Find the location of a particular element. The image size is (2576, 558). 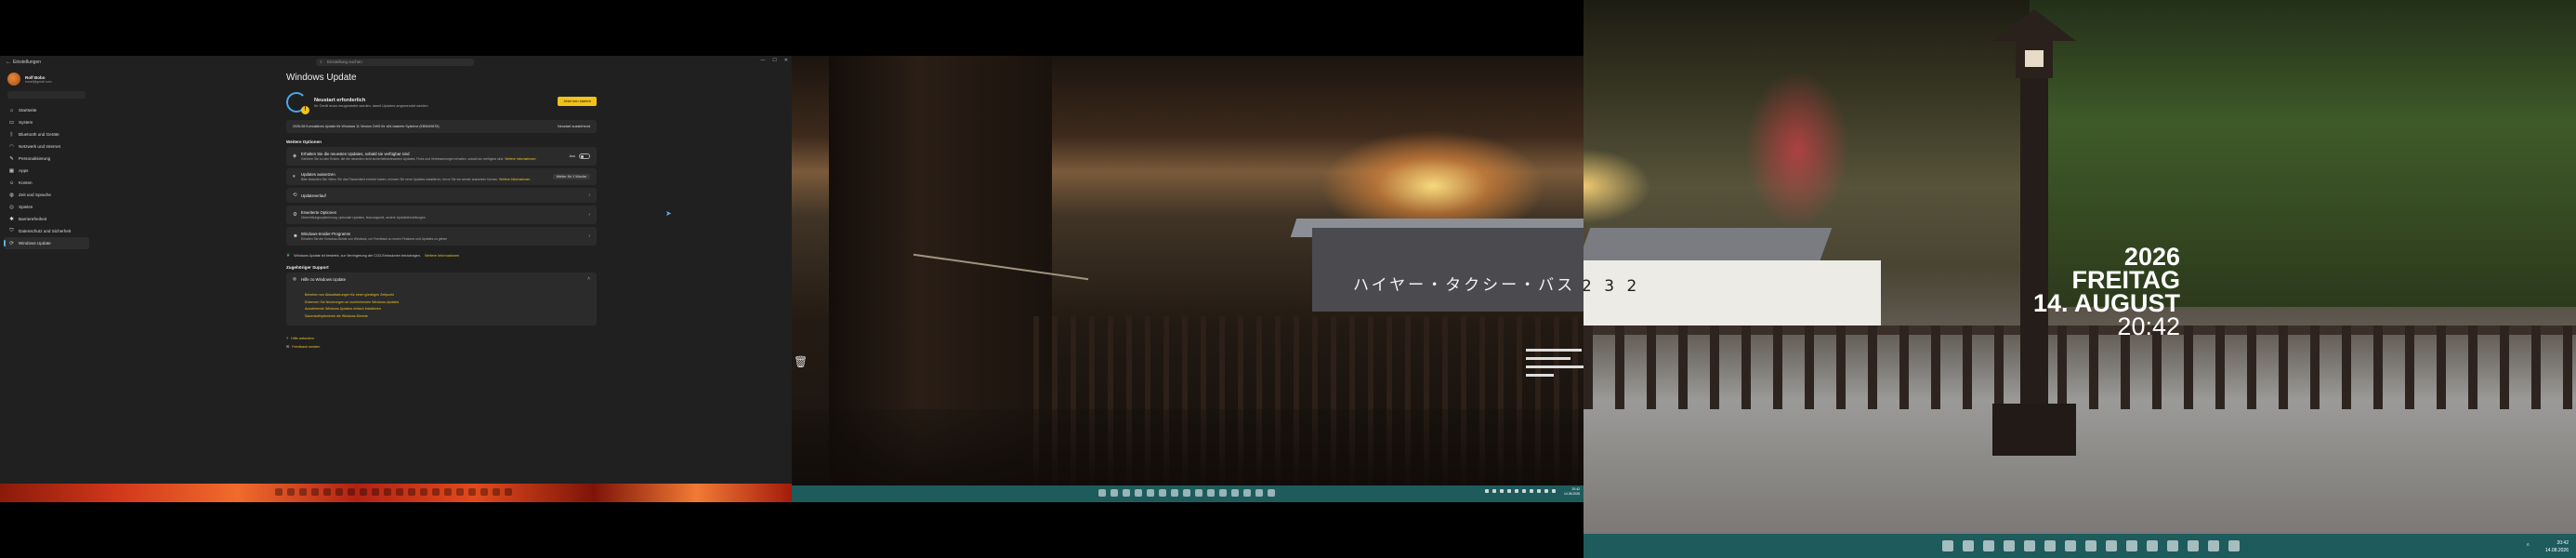

sidebar-item-system: ▭ System is located at coordinates (46, 122).